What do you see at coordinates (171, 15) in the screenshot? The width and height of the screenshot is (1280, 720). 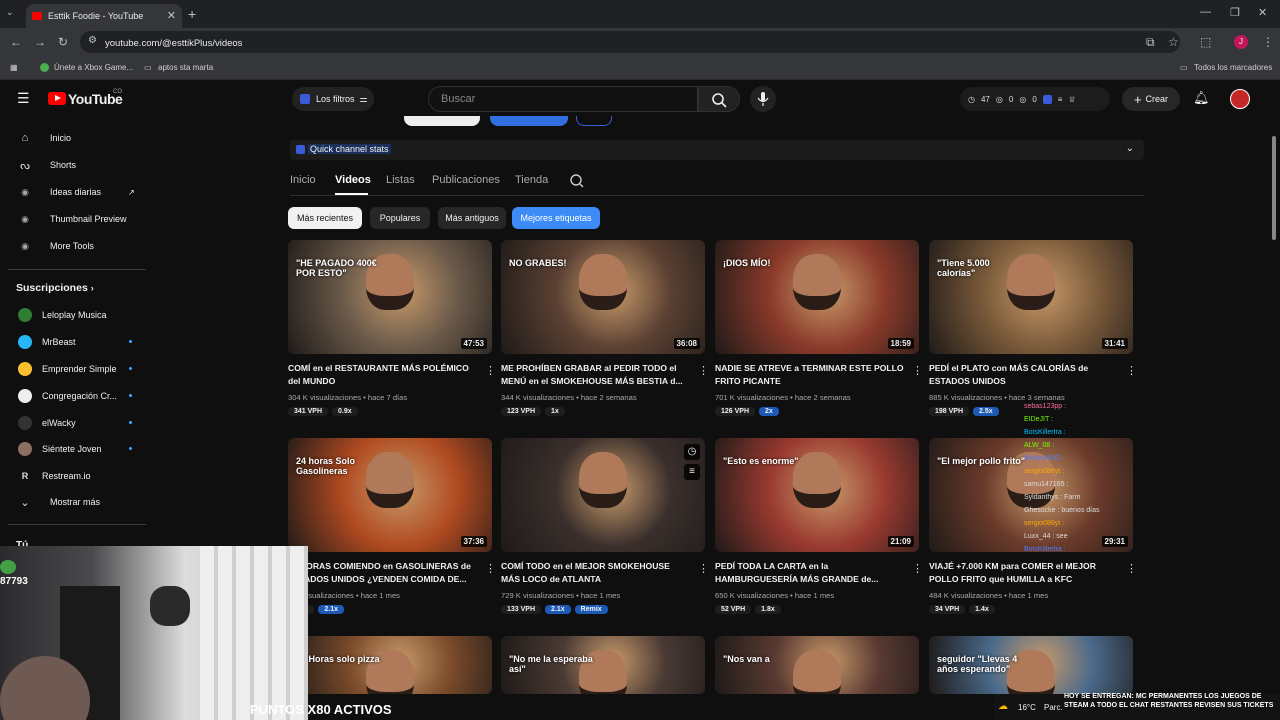 I see `close-tab-icon: ✕` at bounding box center [171, 15].